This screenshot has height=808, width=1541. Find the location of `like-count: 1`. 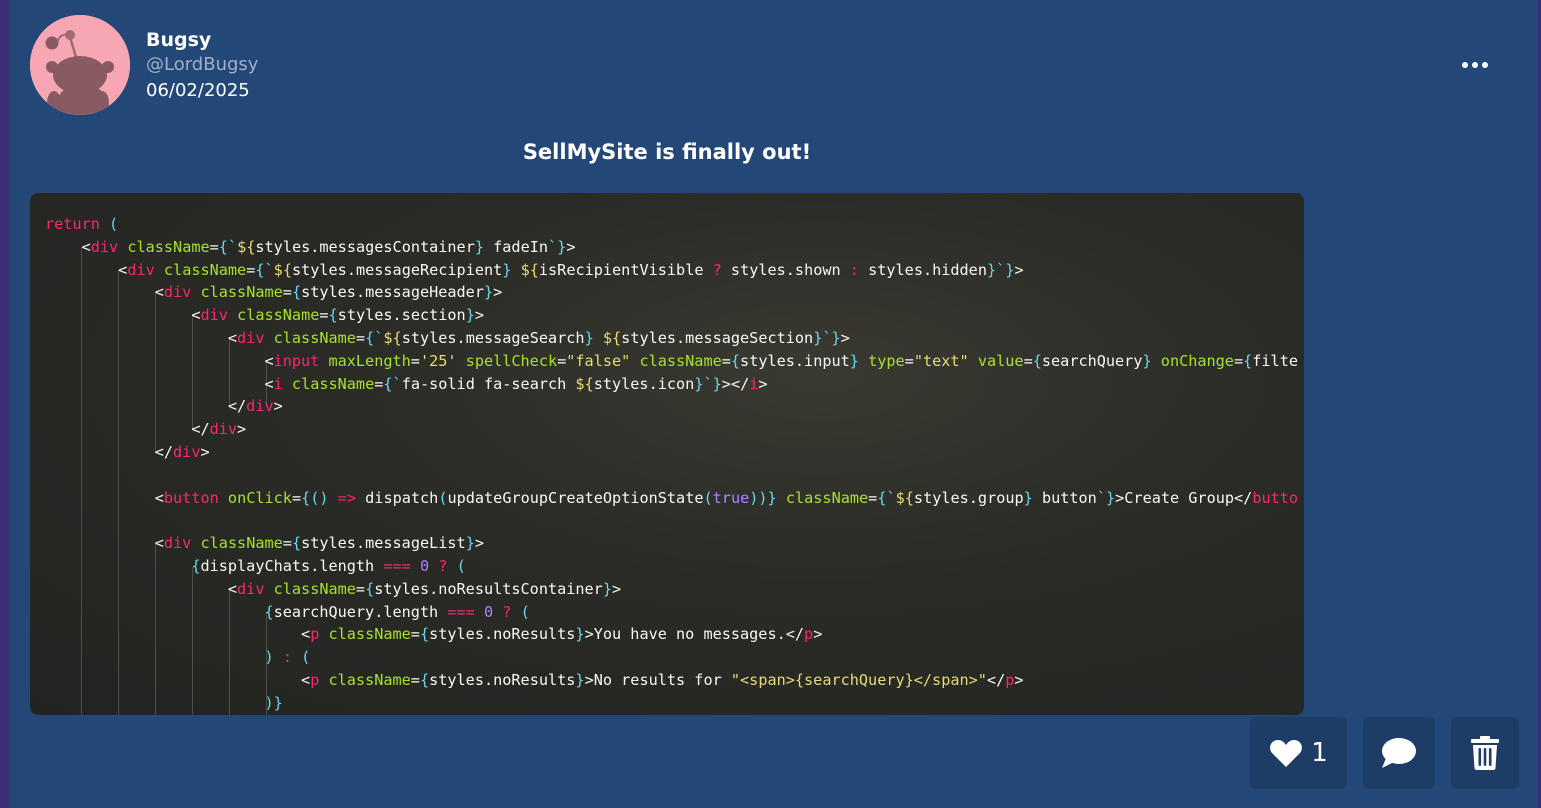

like-count: 1 is located at coordinates (1319, 753).